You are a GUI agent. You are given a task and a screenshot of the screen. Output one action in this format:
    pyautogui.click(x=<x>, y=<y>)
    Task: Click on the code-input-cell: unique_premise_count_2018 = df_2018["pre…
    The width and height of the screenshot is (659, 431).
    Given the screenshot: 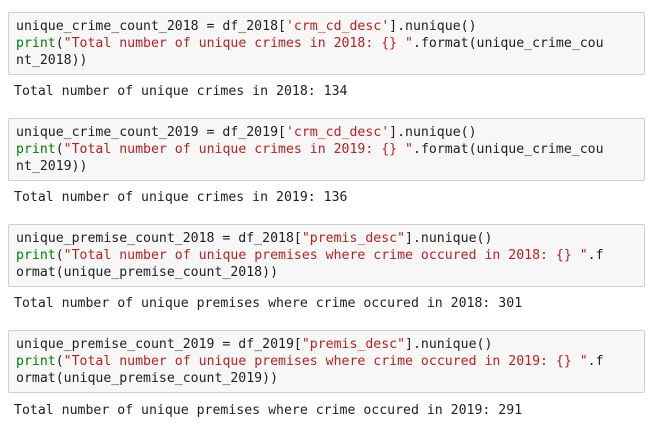 What is the action you would take?
    pyautogui.click(x=326, y=255)
    